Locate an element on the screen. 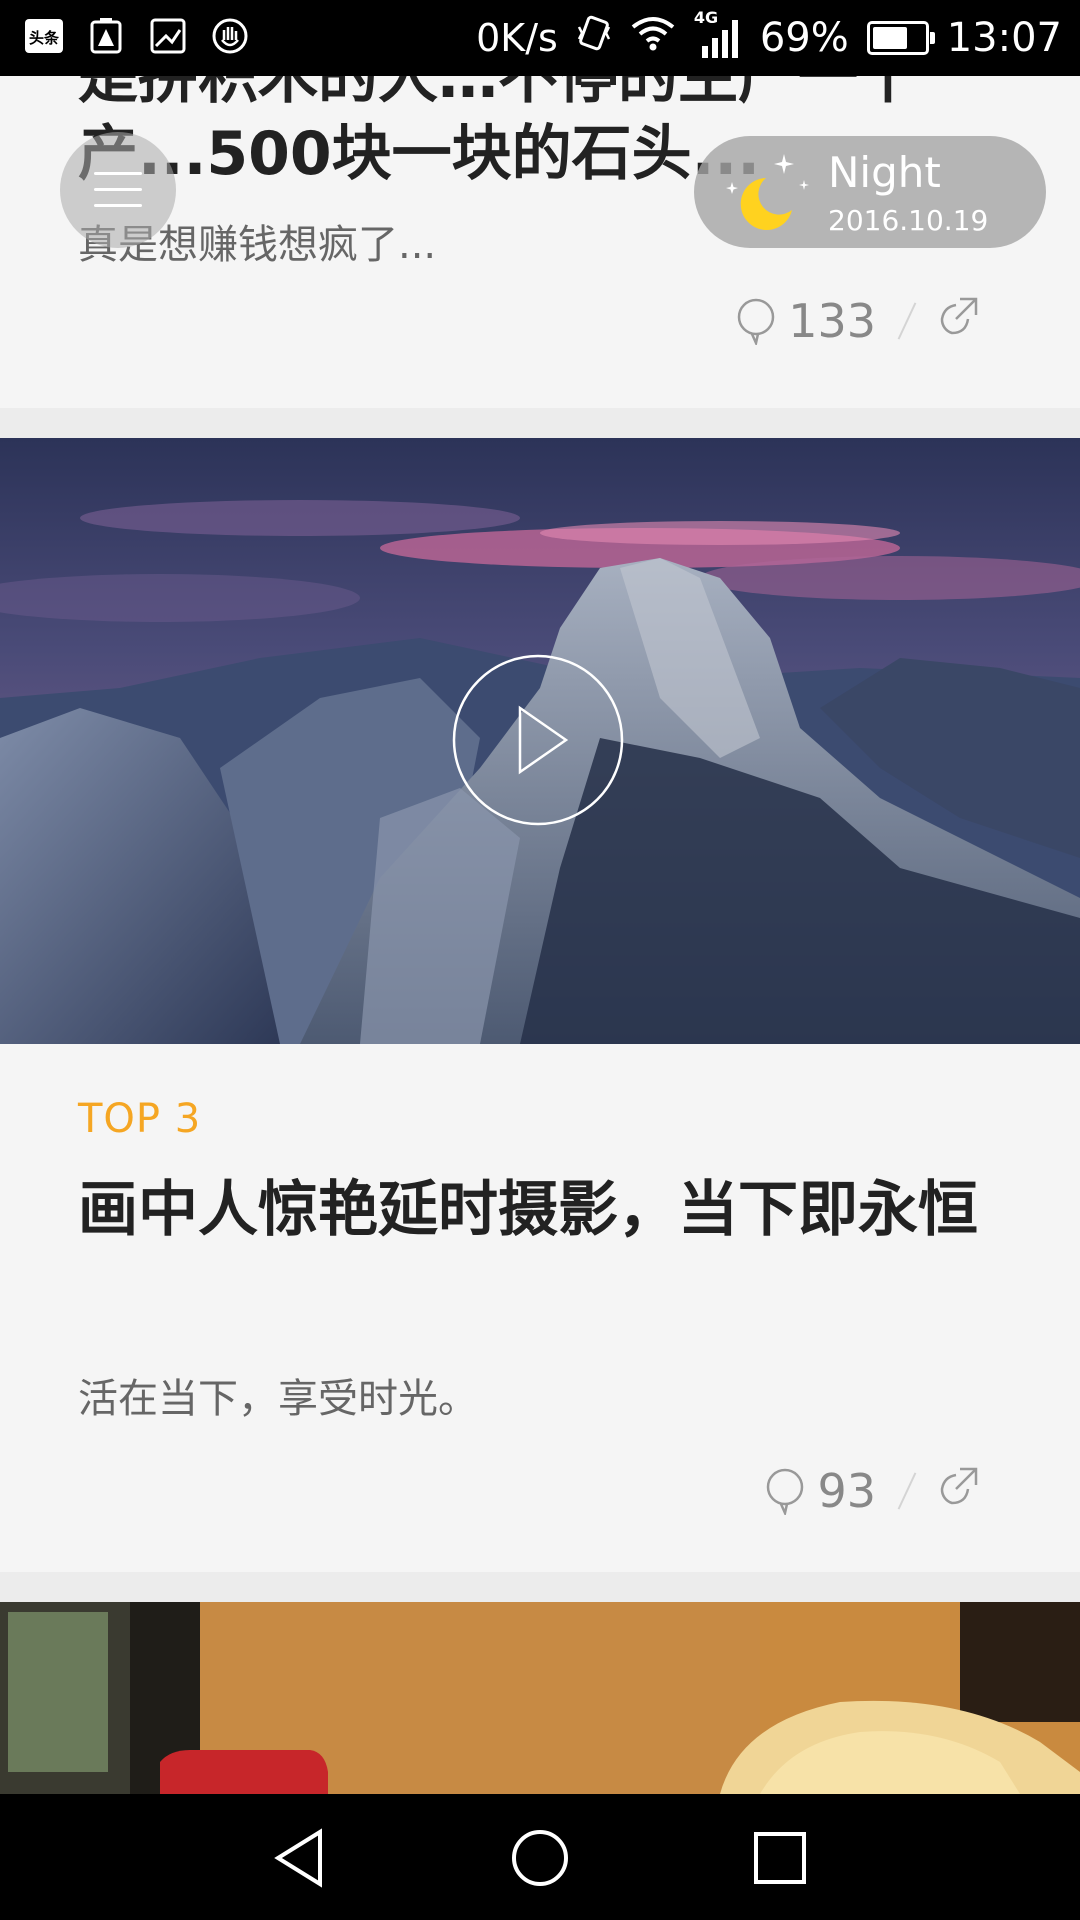 This screenshot has height=1920, width=1080. article-meta: 93 is located at coordinates (872, 1491).